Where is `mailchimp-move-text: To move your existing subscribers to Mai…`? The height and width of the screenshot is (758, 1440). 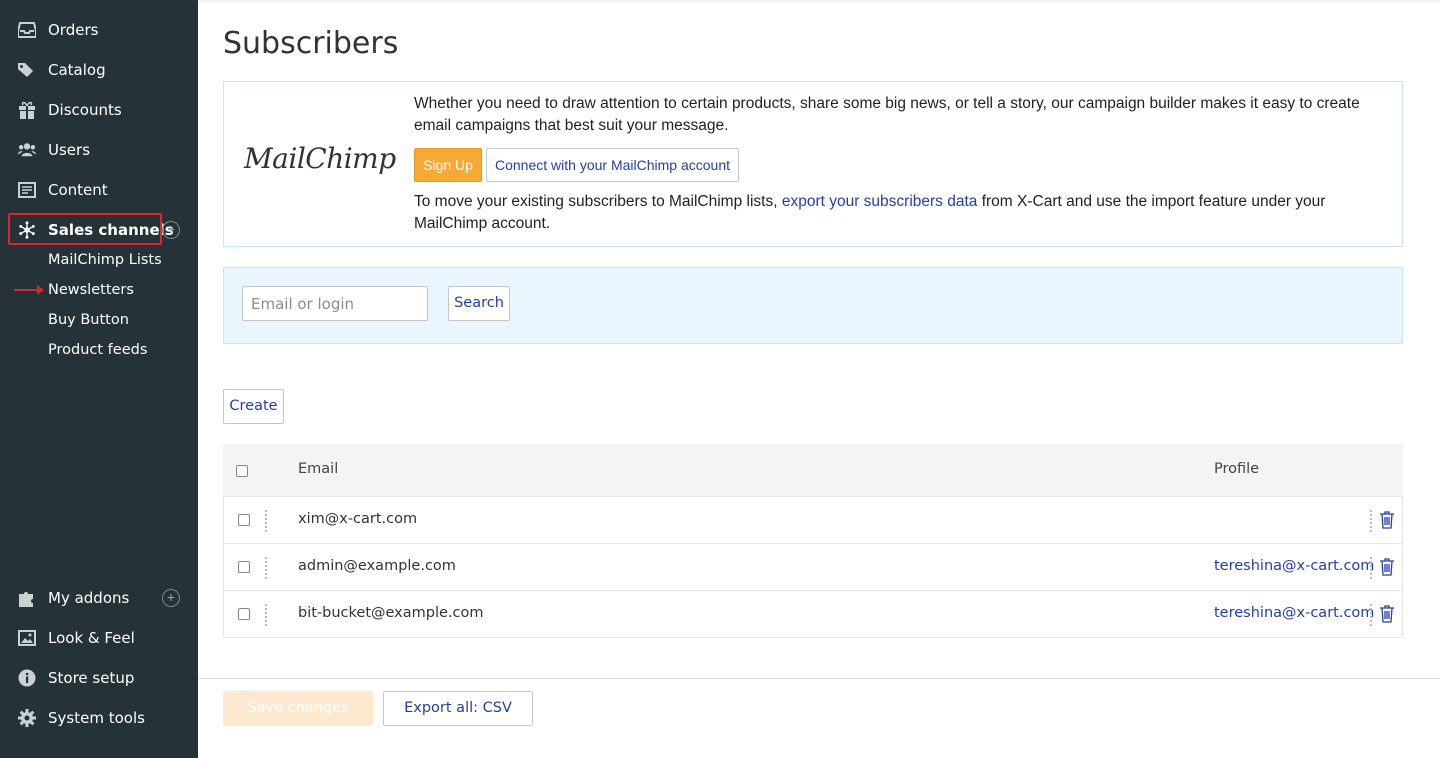
mailchimp-move-text: To move your existing subscribers to Mai… is located at coordinates (894, 213).